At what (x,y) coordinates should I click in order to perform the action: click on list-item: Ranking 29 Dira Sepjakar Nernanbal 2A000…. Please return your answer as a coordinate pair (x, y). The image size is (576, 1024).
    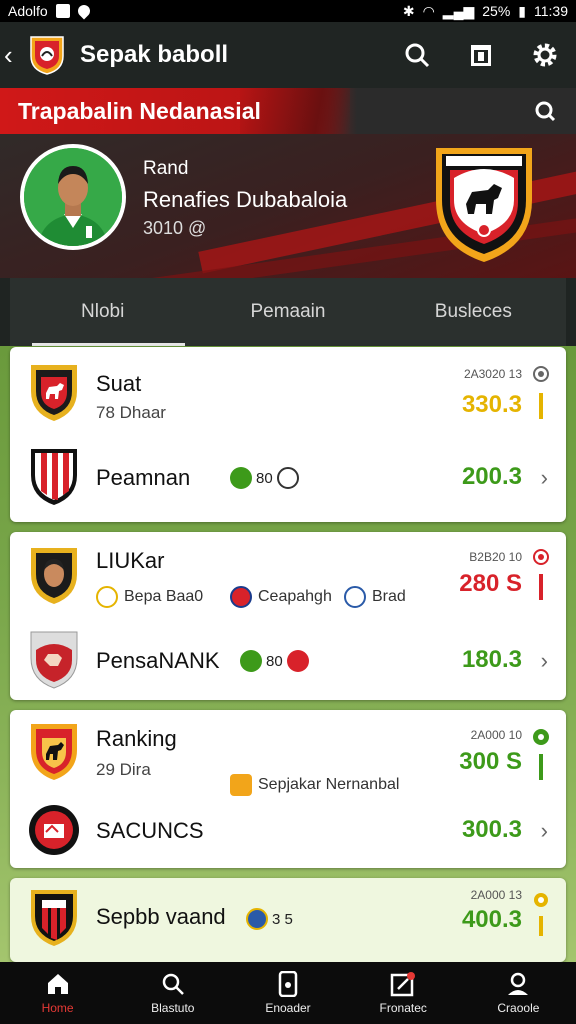
    Looking at the image, I should click on (288, 756).